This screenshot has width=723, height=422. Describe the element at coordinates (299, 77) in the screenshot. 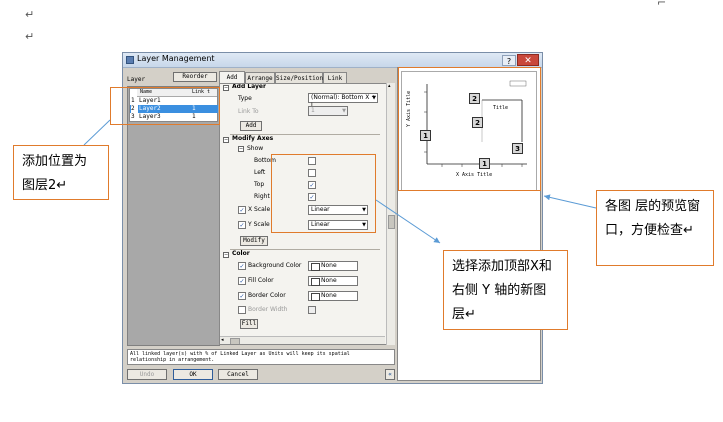

I see `tab-size-position: Size/Position` at that location.